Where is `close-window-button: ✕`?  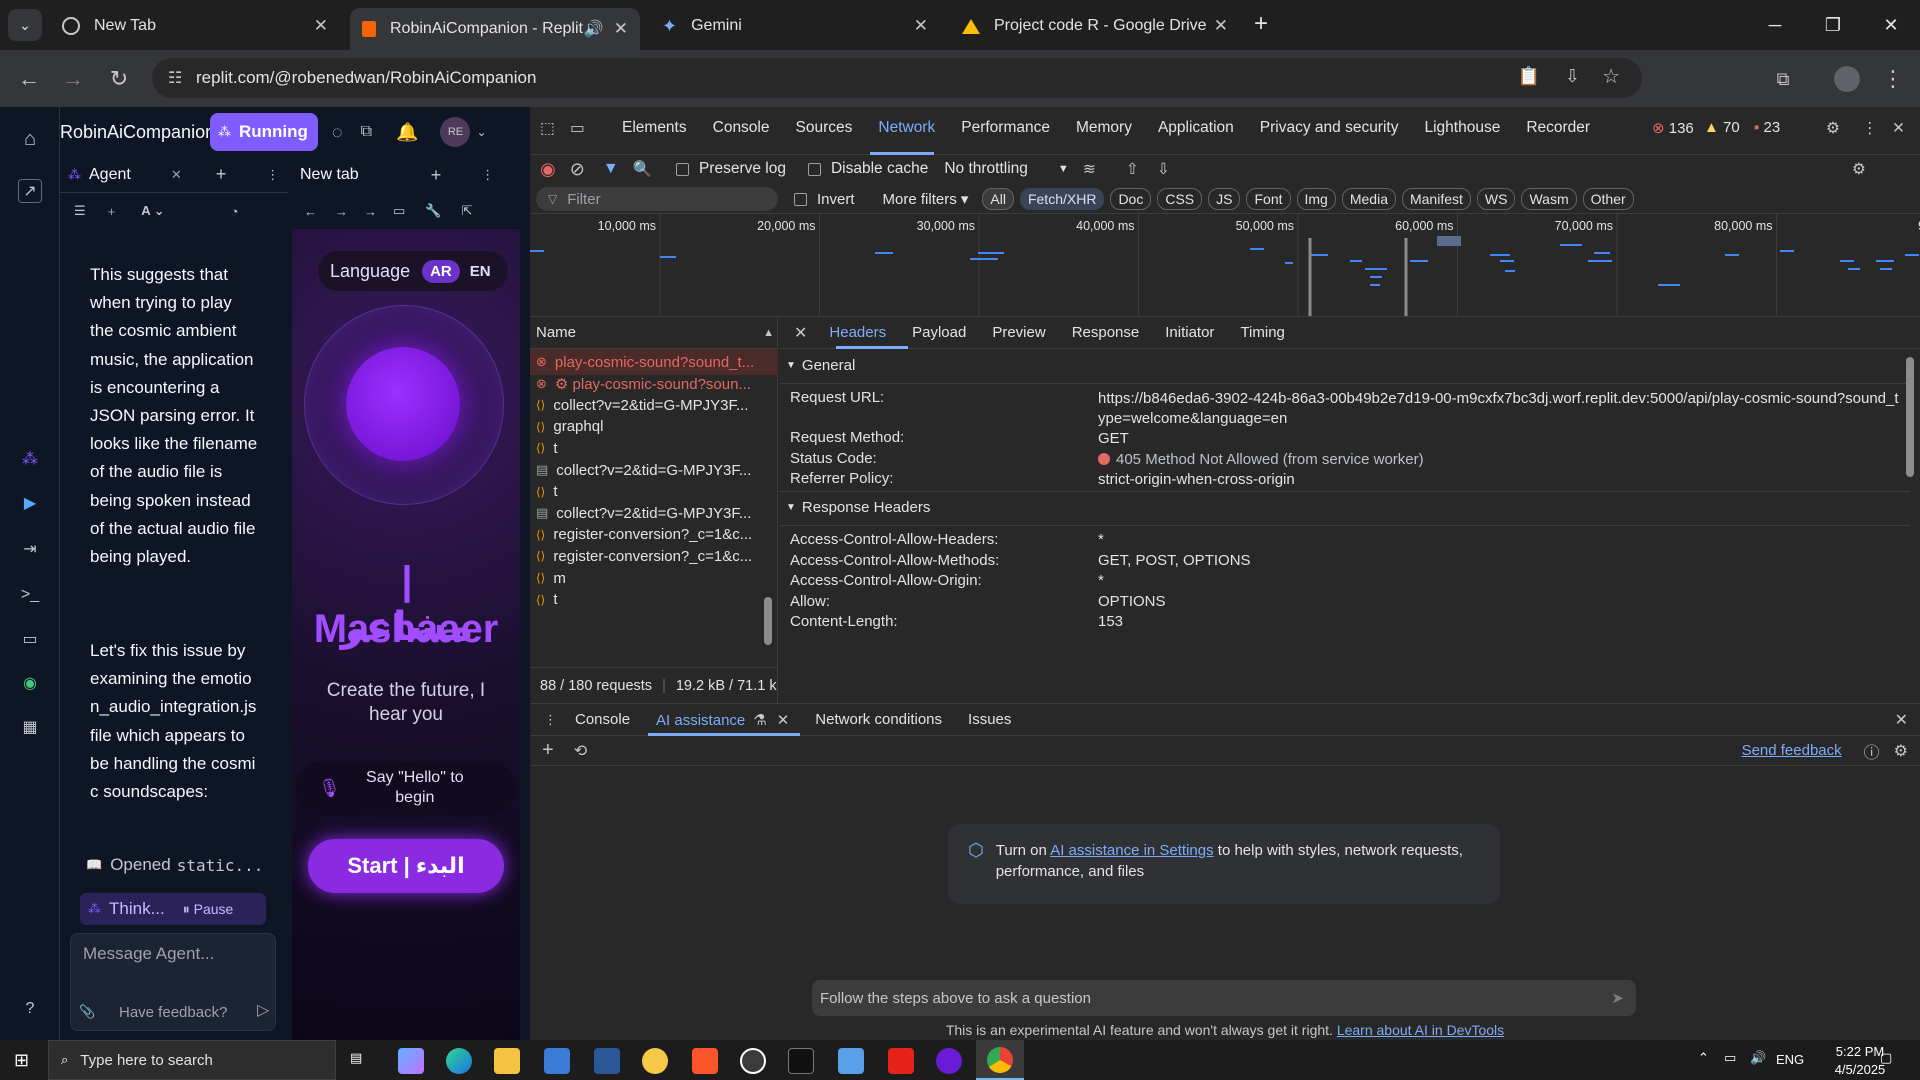 close-window-button: ✕ is located at coordinates (1891, 25).